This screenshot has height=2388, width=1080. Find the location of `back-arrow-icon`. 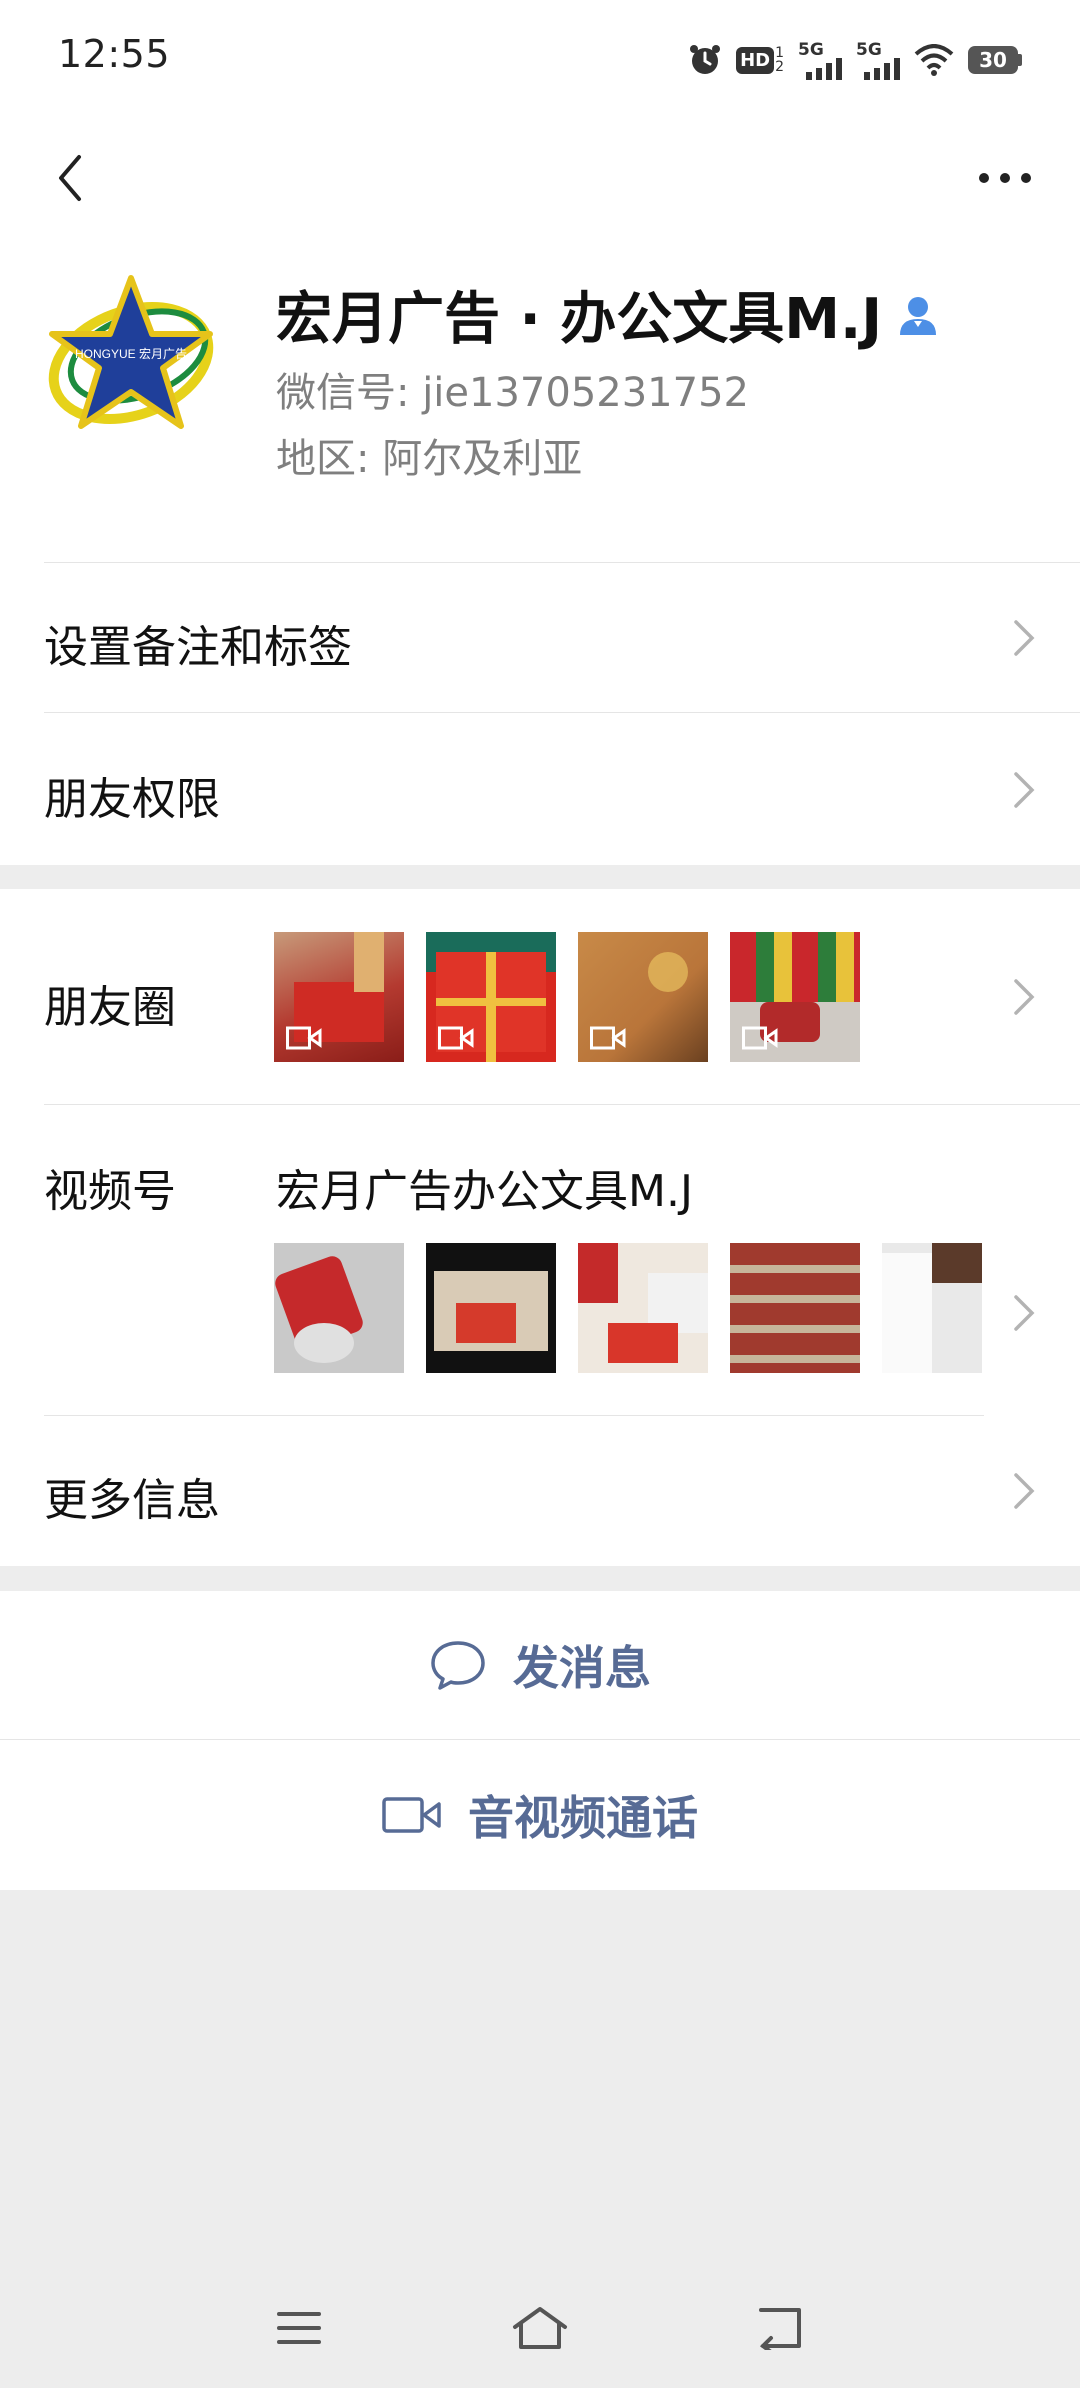

back-arrow-icon is located at coordinates (70, 178).